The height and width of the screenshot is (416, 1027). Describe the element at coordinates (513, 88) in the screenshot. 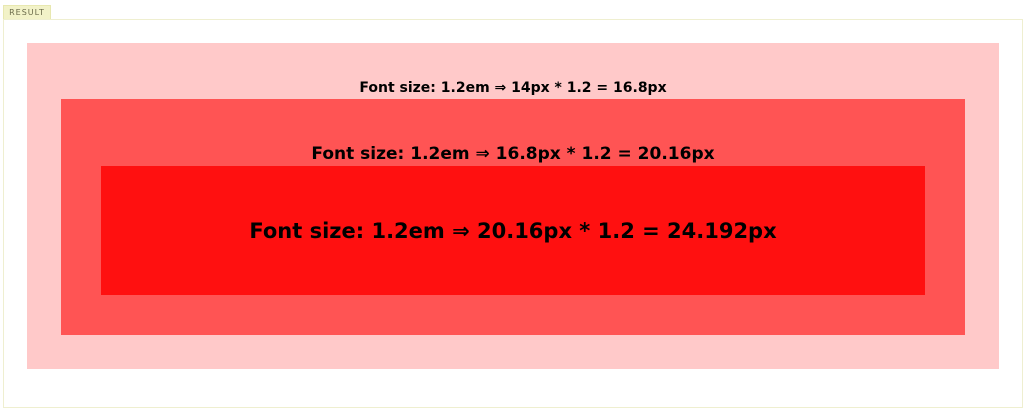

I see `outer-box-label: Font size: 1.2em ⇒ 14px * 1.2 = 16.8px` at that location.